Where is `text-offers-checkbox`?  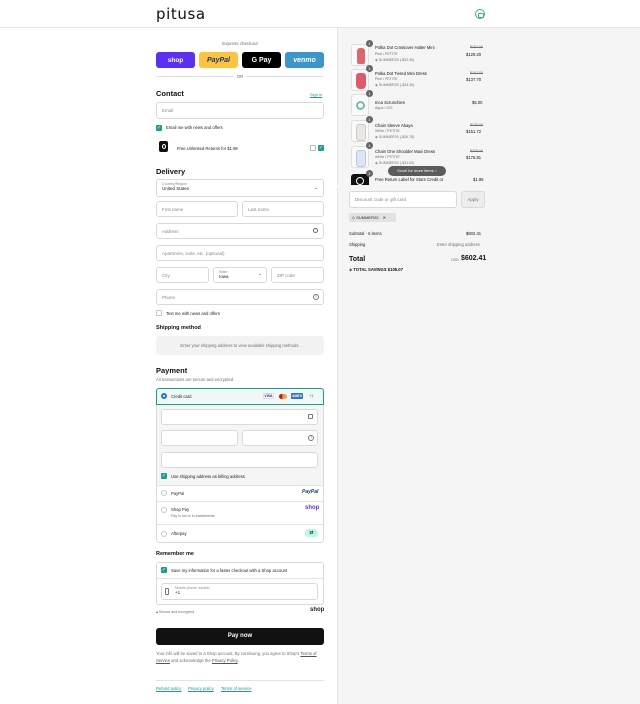 text-offers-checkbox is located at coordinates (159, 313).